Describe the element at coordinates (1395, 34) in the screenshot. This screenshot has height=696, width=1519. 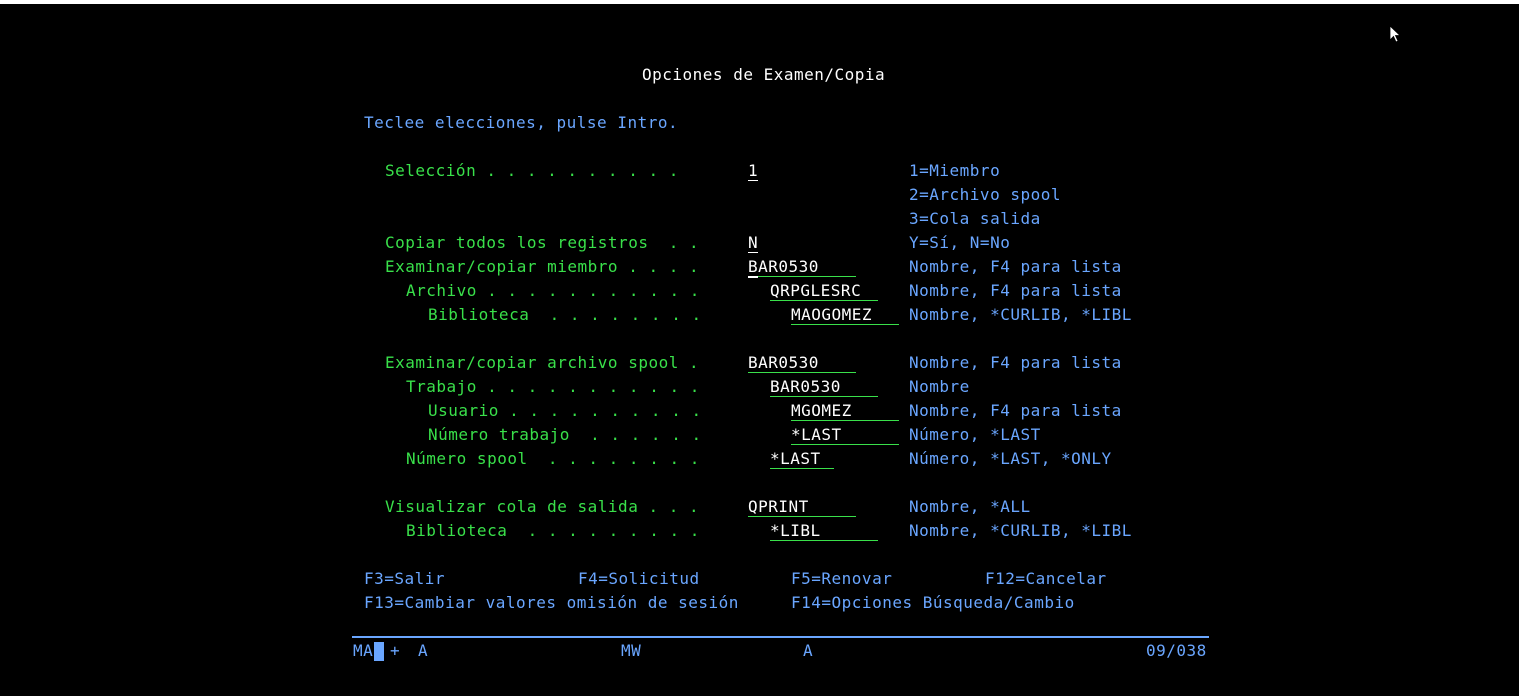
I see `mouse-pointer-icon` at that location.